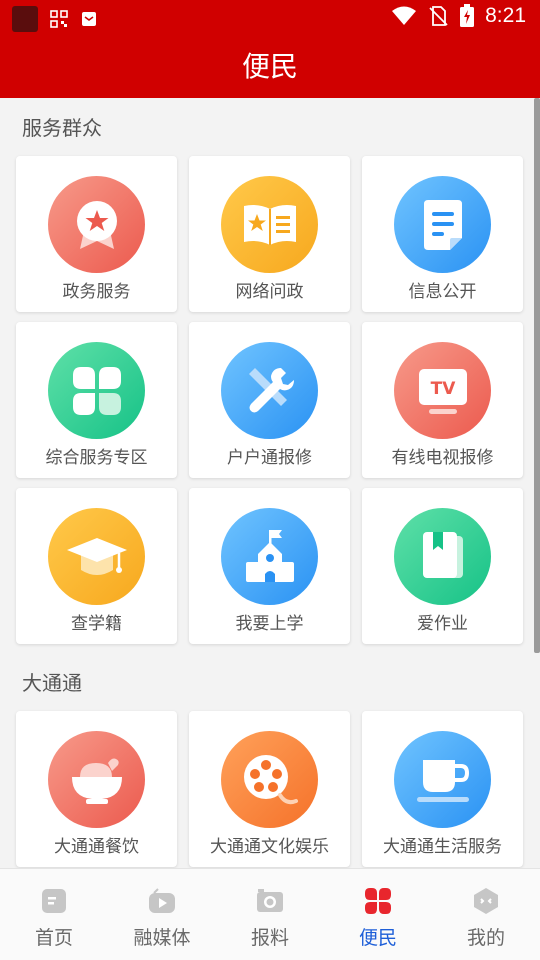 The width and height of the screenshot is (540, 960). I want to click on service-card-culture-entertainment: 大通通文化娱乐, so click(269, 789).